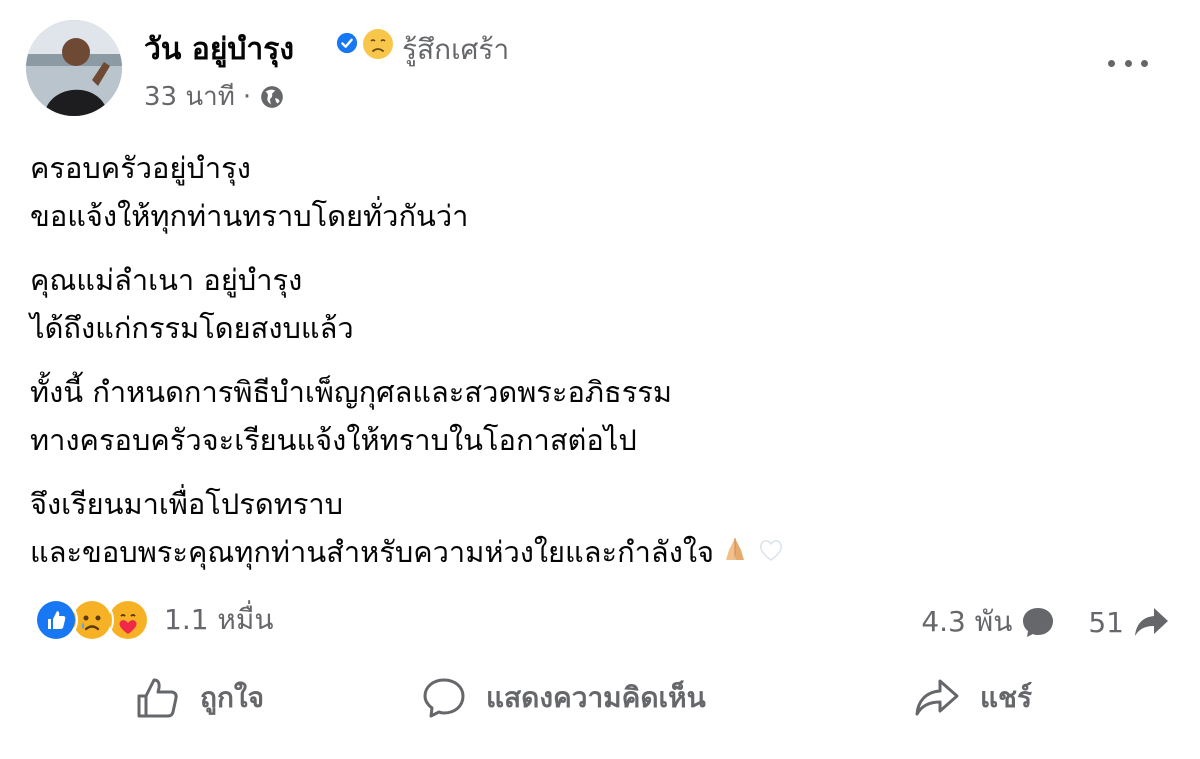  I want to click on share-button: แชร์, so click(972, 698).